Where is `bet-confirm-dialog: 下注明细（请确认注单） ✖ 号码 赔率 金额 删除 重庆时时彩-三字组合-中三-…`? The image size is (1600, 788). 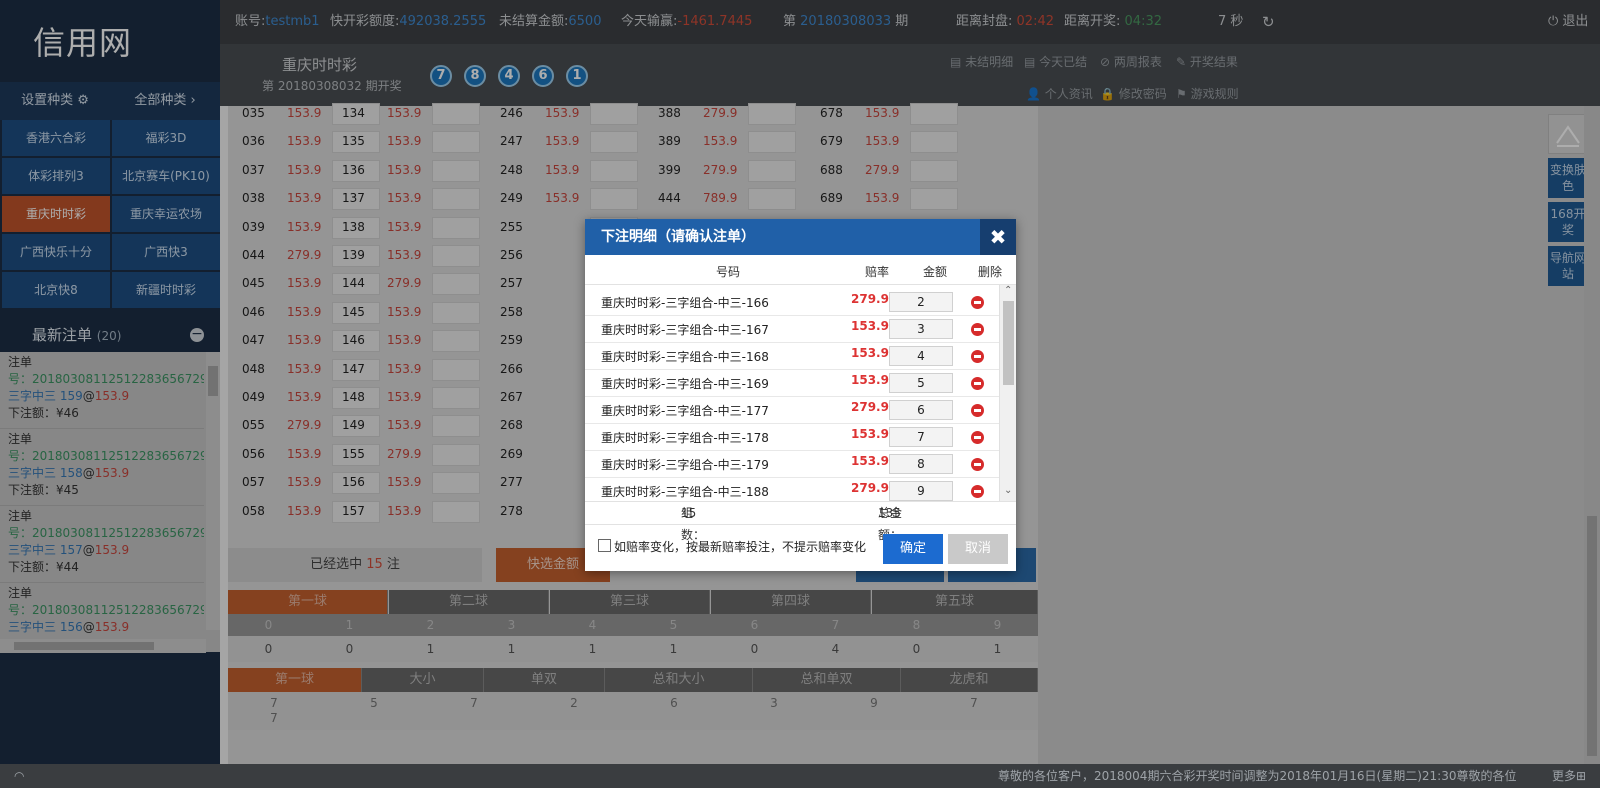 bet-confirm-dialog: 下注明细（请确认注单） ✖ 号码 赔率 金额 删除 重庆时时彩-三字组合-中三-… is located at coordinates (800, 395).